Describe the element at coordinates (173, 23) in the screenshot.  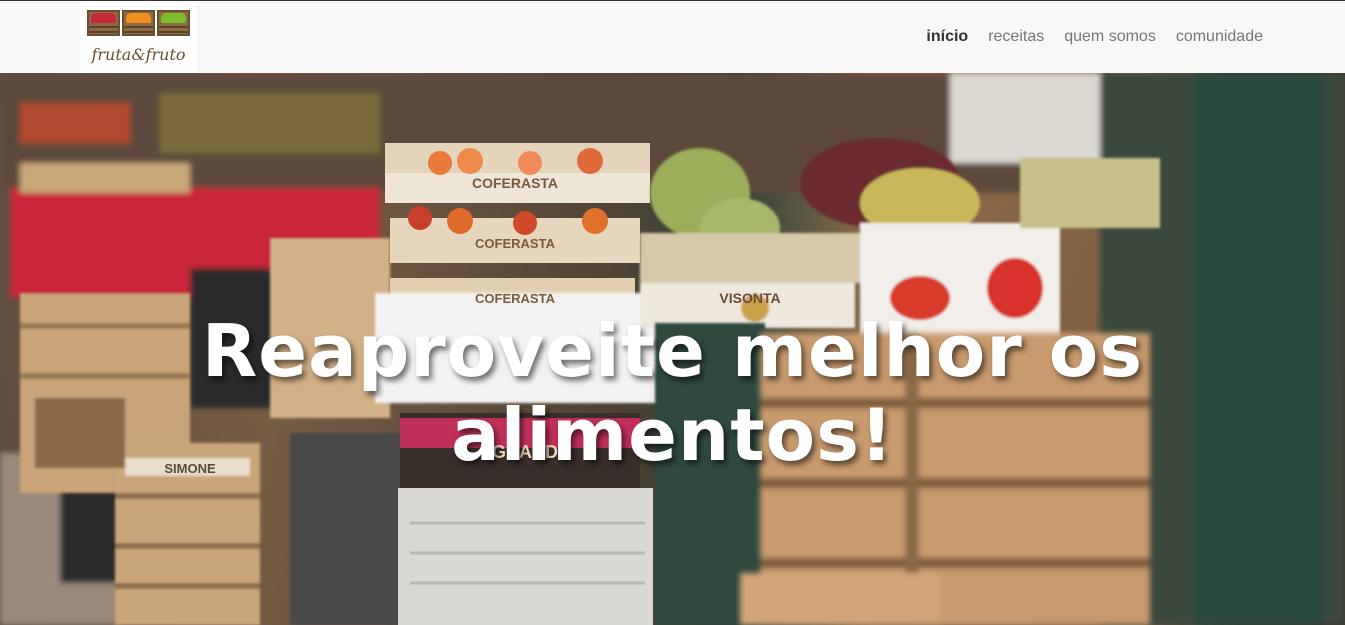
I see `logo-crate-green-icon` at that location.